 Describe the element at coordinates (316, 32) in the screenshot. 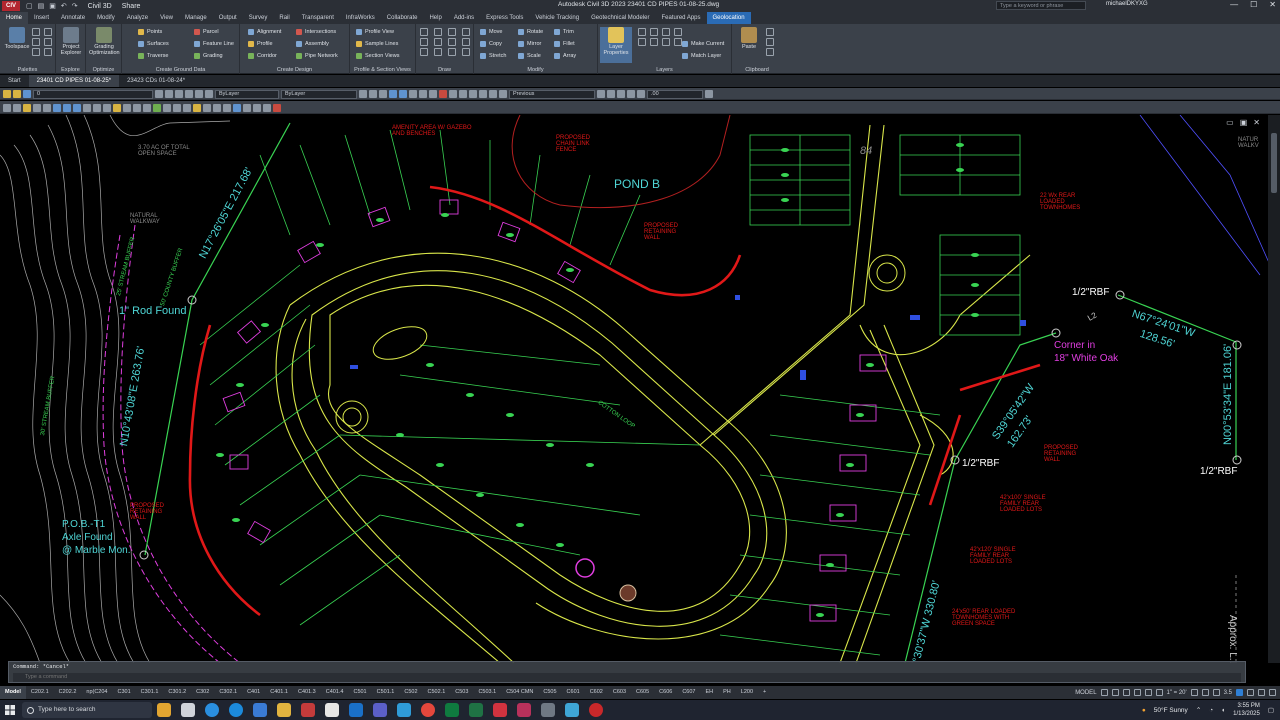

I see `intersections-button: Intersections` at that location.